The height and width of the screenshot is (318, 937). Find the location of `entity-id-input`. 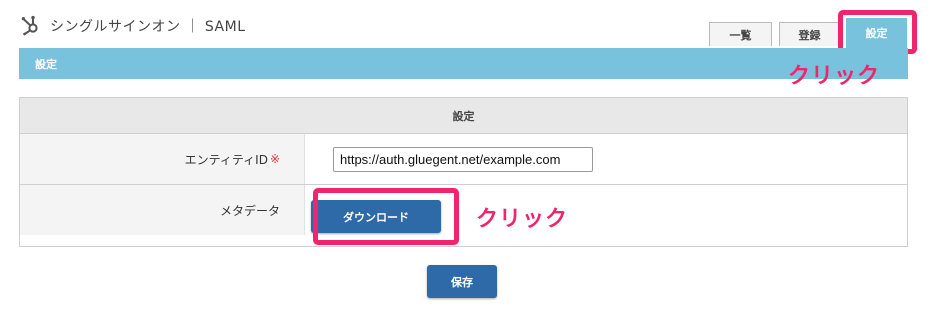

entity-id-input is located at coordinates (463, 159).